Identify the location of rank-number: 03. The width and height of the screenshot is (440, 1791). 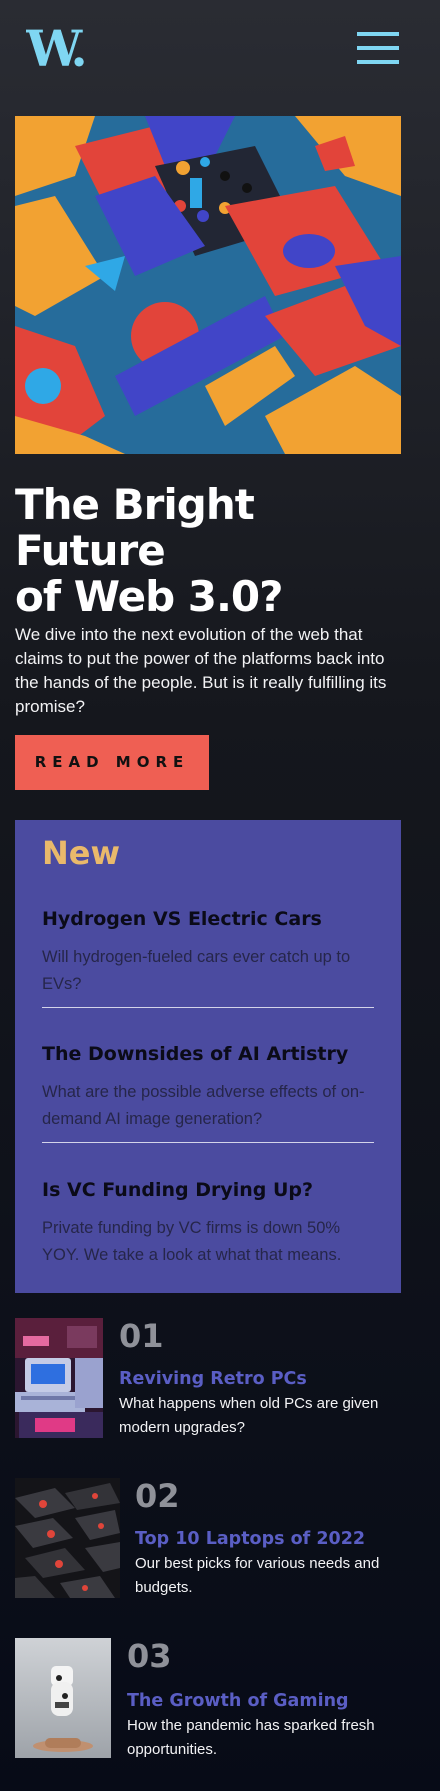
(149, 1656).